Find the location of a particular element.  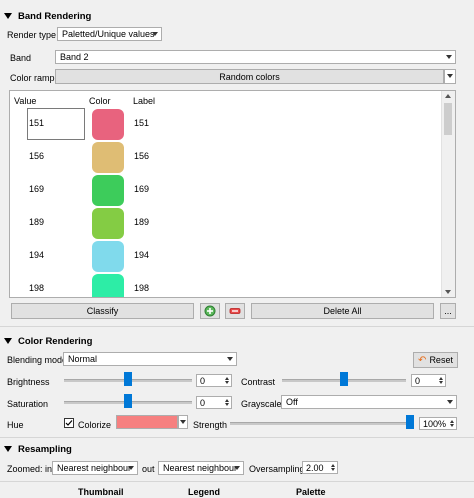

row-label: 151 is located at coordinates (142, 123).